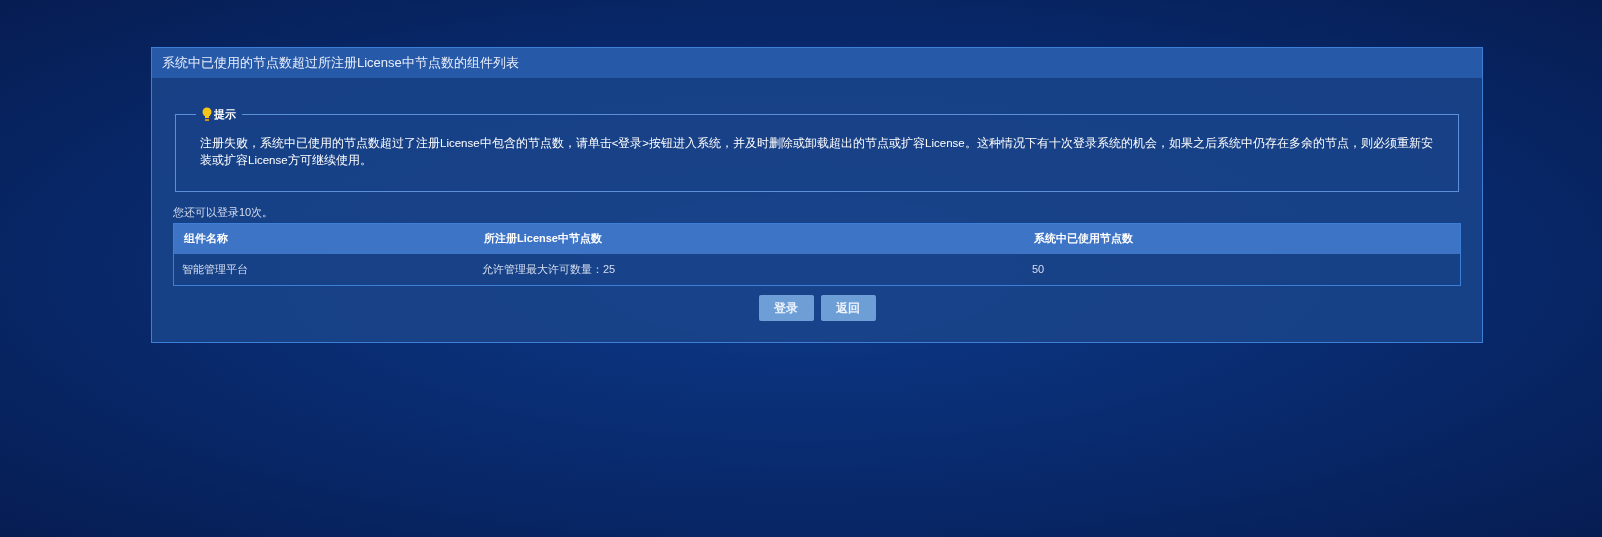  What do you see at coordinates (223, 212) in the screenshot?
I see `remaining-logins-text: 您还可以登录10次。` at bounding box center [223, 212].